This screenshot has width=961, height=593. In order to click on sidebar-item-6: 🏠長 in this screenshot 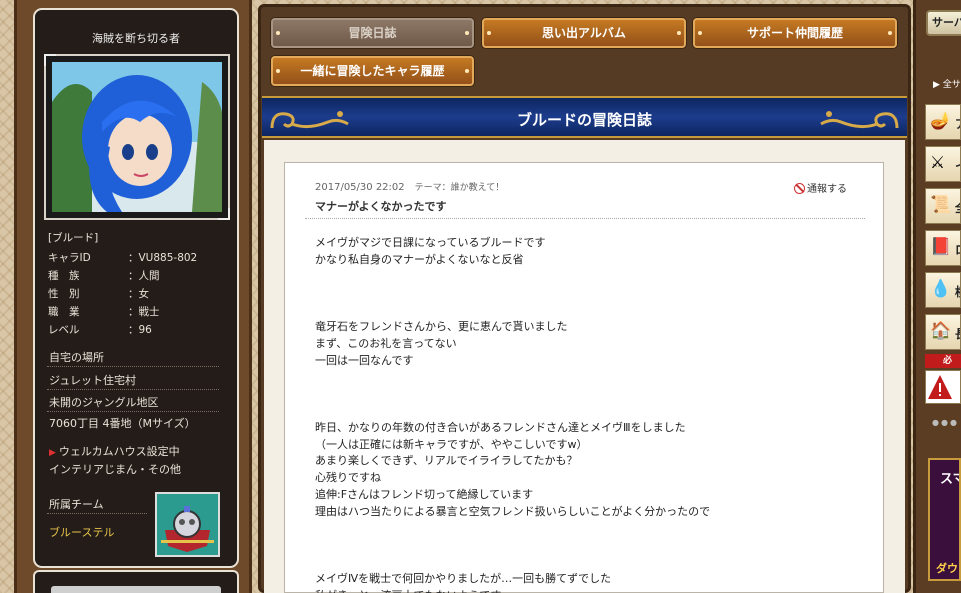, I will do `click(943, 332)`.